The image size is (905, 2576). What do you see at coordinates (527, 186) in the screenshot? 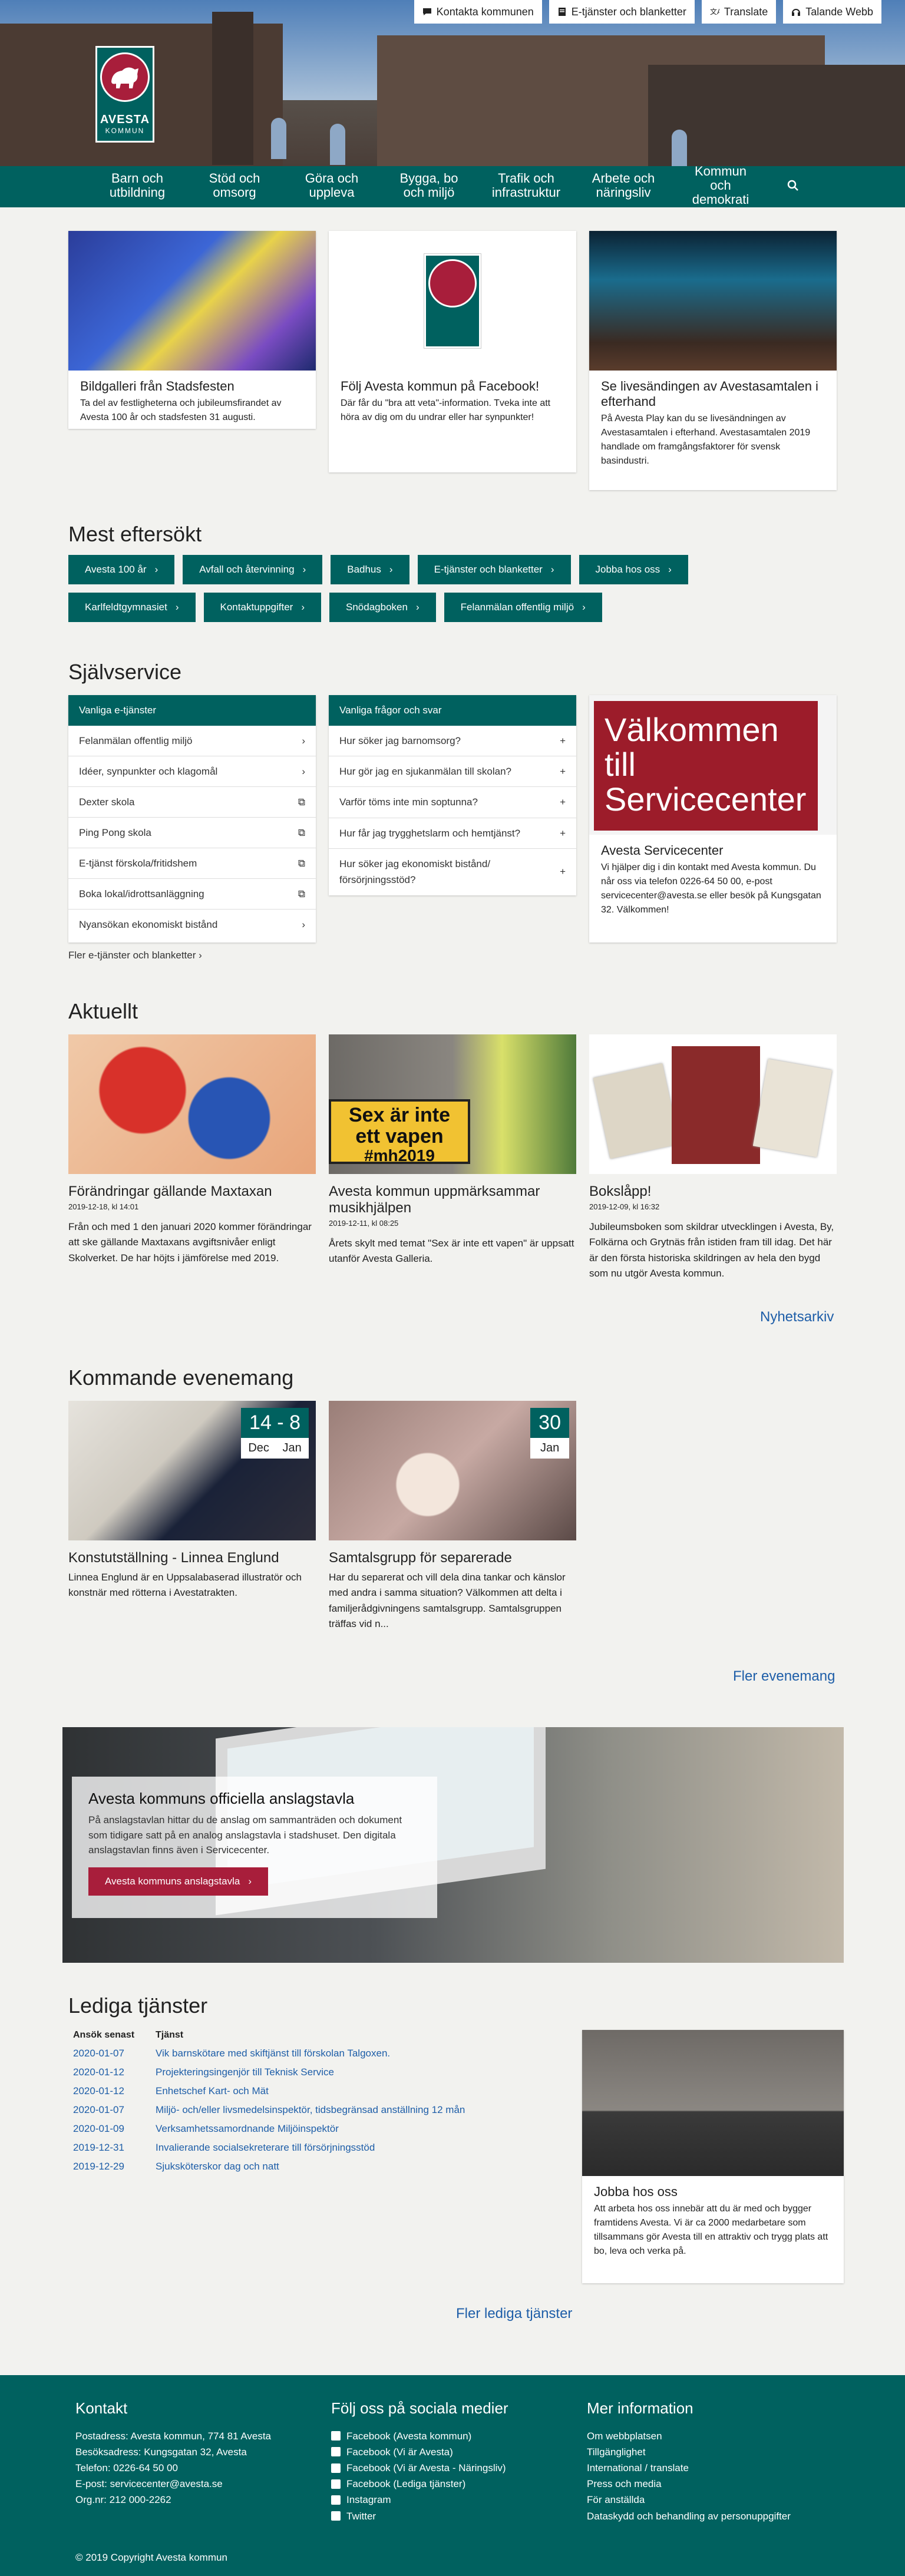
I see `nav-item-trafik: Trafik och infrastruktur` at bounding box center [527, 186].